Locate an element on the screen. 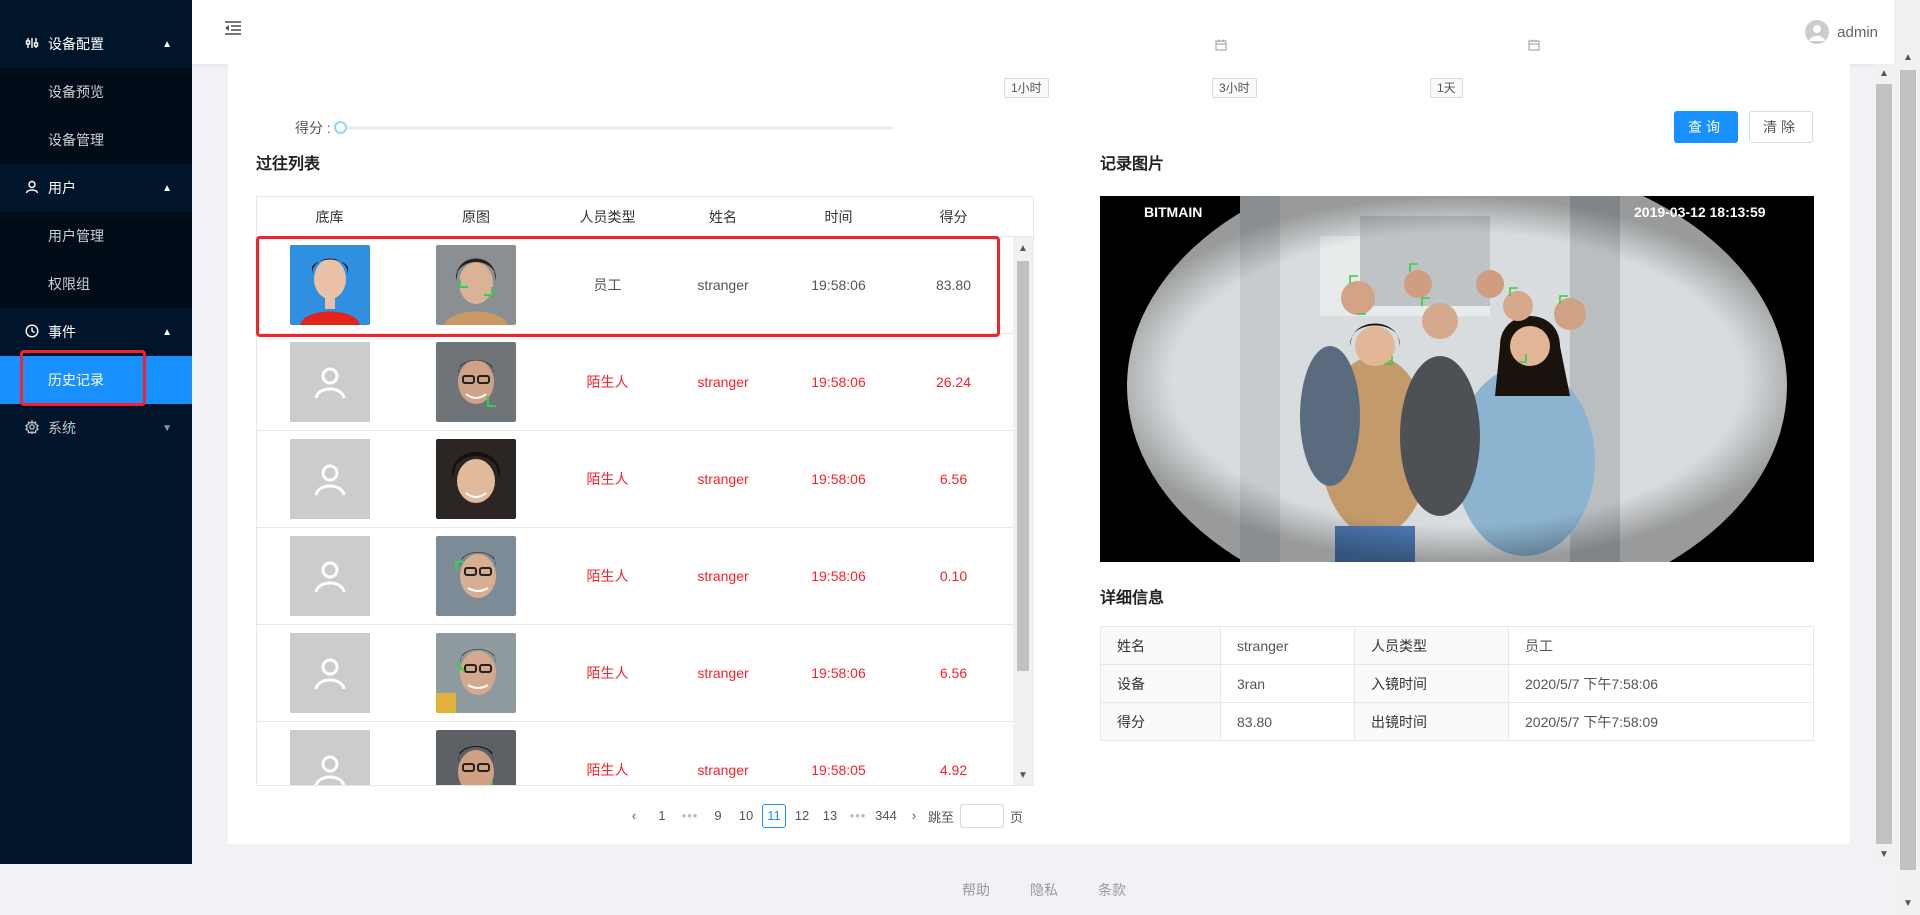 Image resolution: width=1920 pixels, height=915 pixels. table-header: 底库 原图 人员类型 姓名 时间 得分 is located at coordinates (645, 217).